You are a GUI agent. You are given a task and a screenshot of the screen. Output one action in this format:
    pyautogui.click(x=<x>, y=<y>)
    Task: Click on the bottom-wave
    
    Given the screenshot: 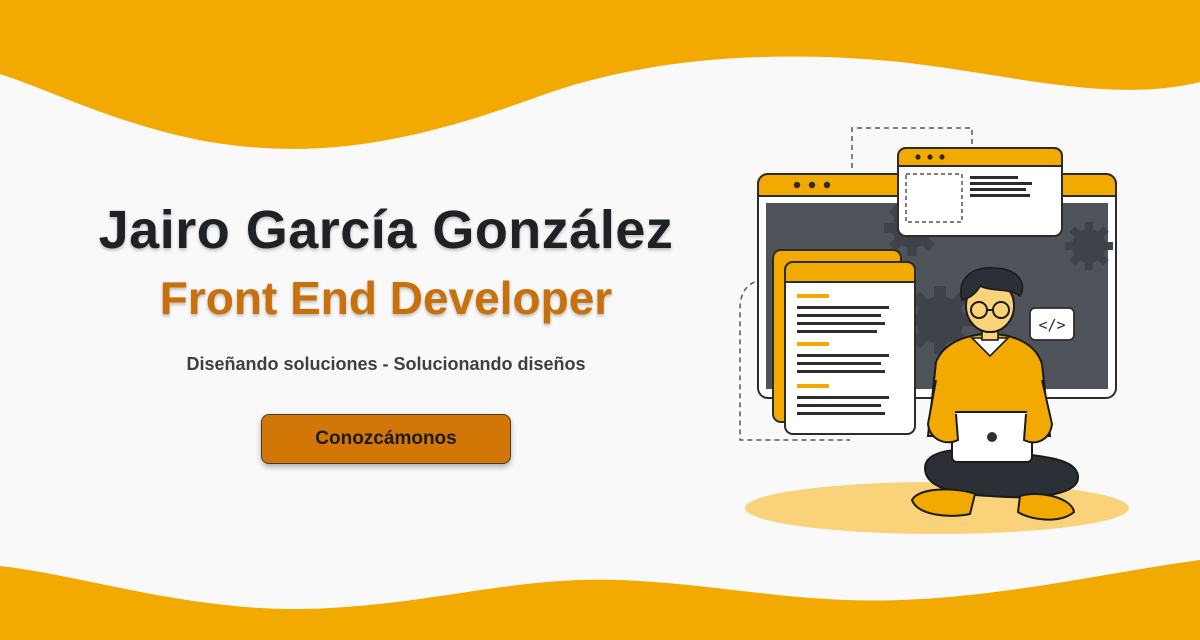 What is the action you would take?
    pyautogui.click(x=600, y=600)
    